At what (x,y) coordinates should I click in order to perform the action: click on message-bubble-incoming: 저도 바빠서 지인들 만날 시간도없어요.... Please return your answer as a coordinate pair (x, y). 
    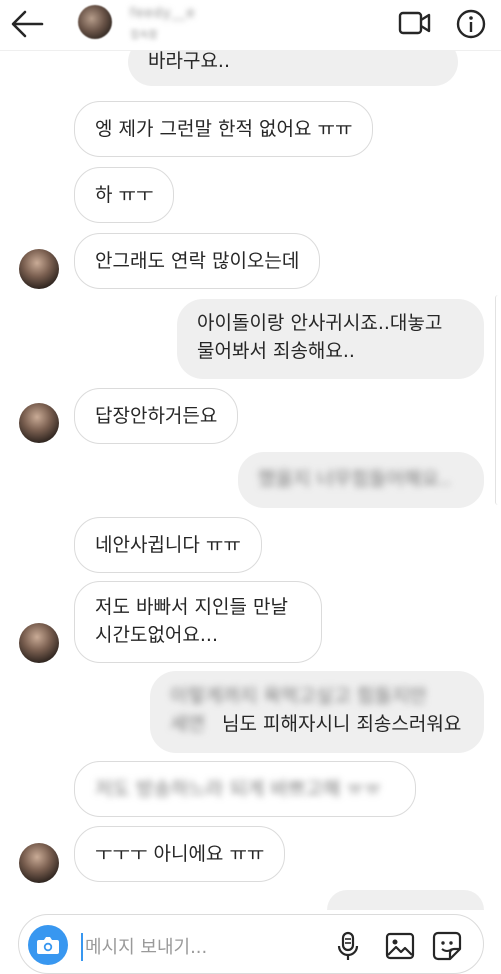
    Looking at the image, I should click on (198, 622).